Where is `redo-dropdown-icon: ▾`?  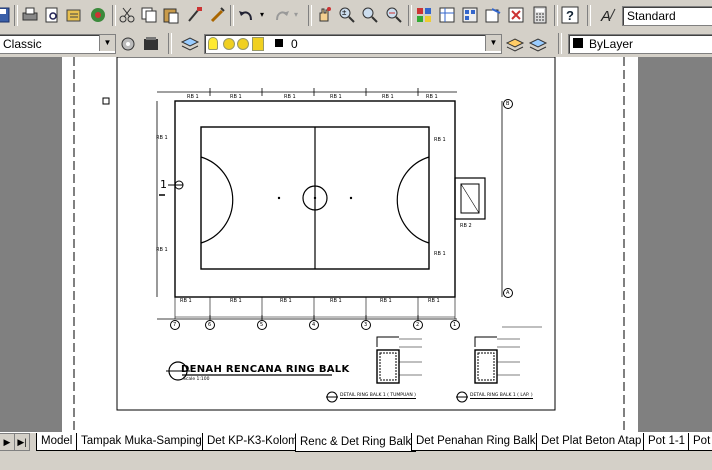
redo-dropdown-icon: ▾ is located at coordinates (299, 15).